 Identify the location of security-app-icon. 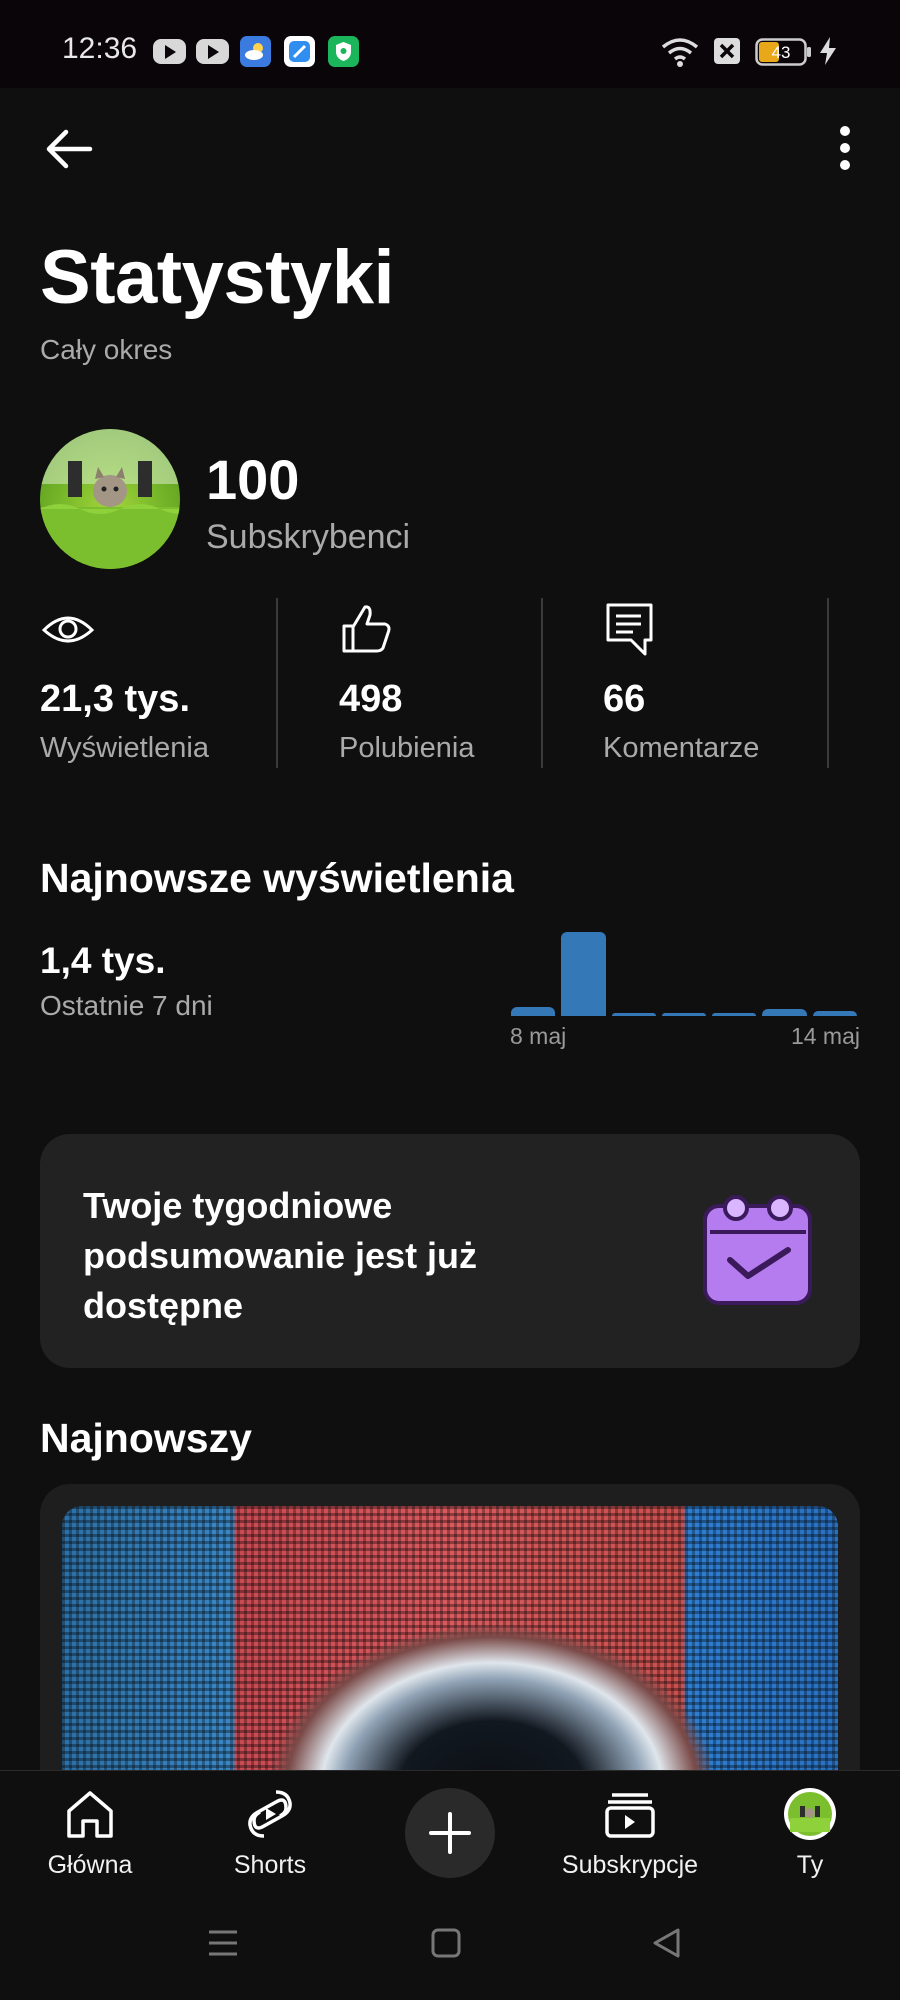
(343, 51).